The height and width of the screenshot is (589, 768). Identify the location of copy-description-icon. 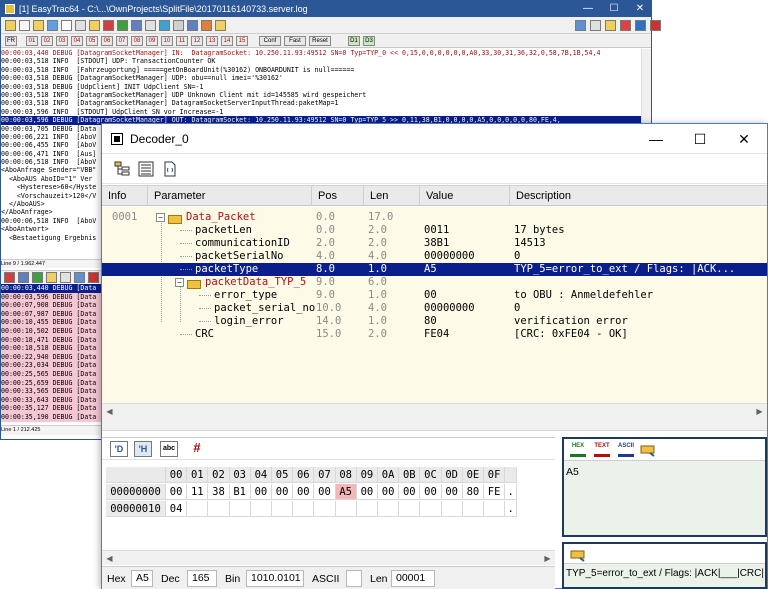
(578, 554).